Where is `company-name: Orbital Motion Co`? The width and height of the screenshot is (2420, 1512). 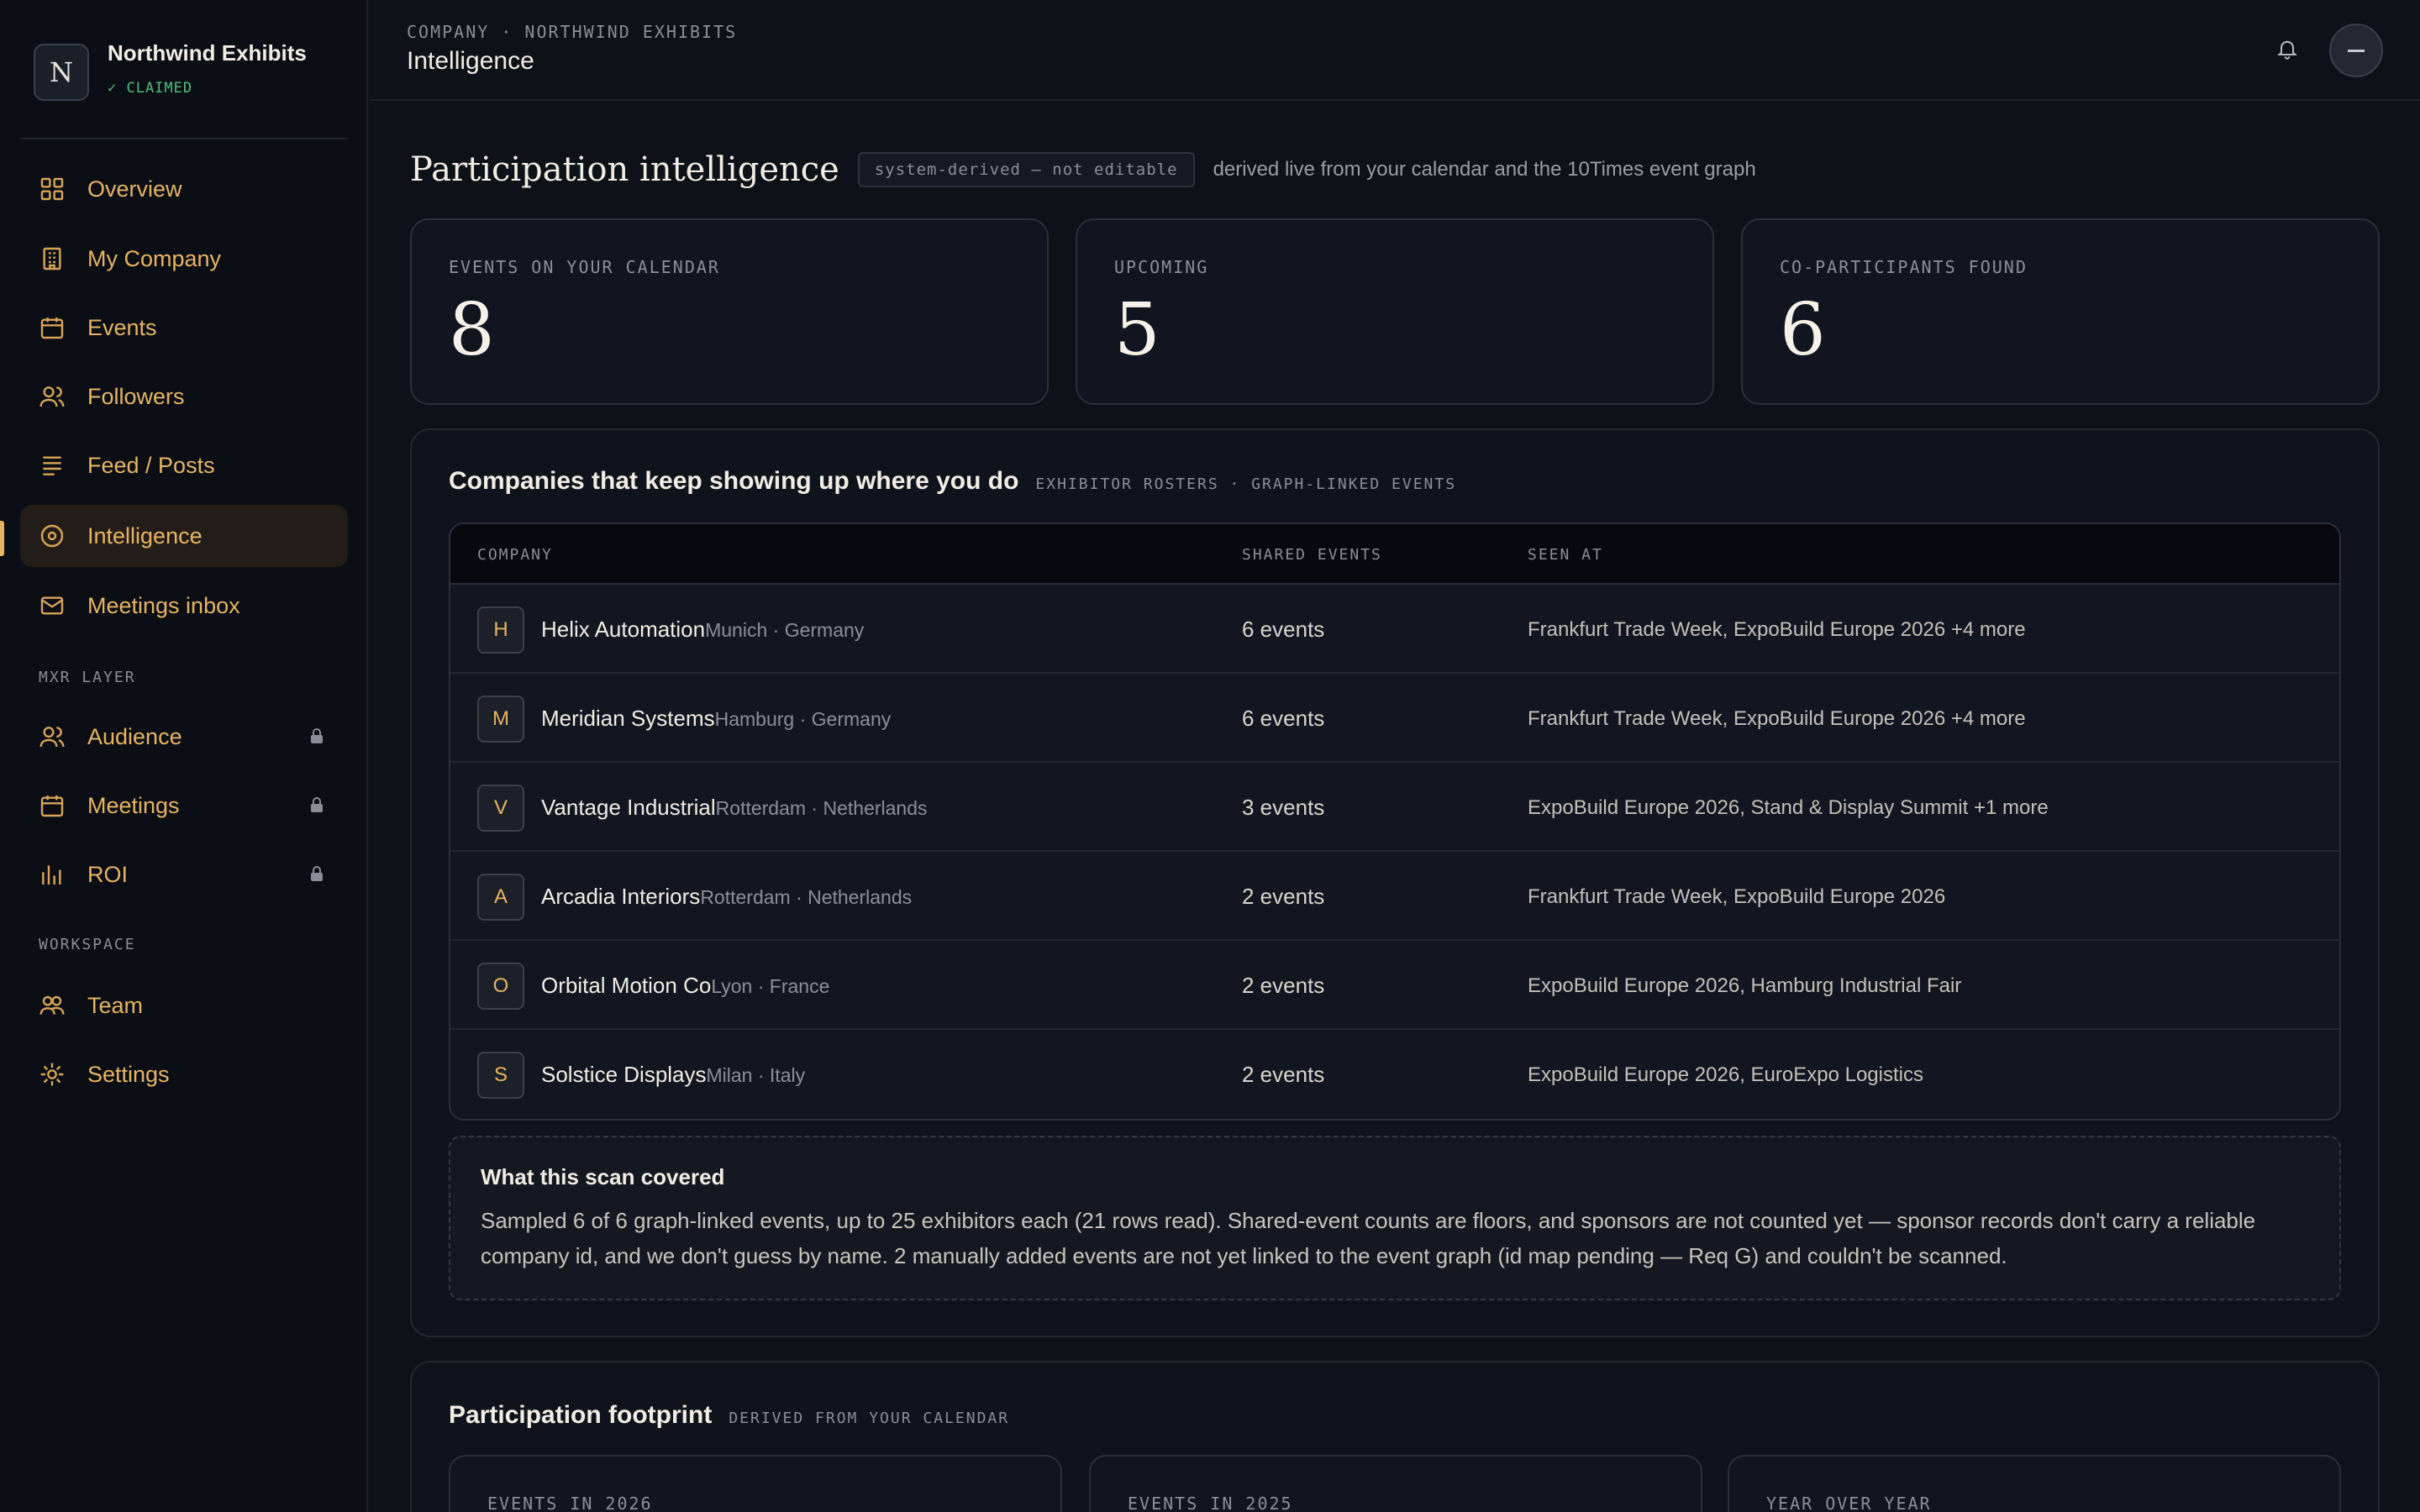
company-name: Orbital Motion Co is located at coordinates (627, 985).